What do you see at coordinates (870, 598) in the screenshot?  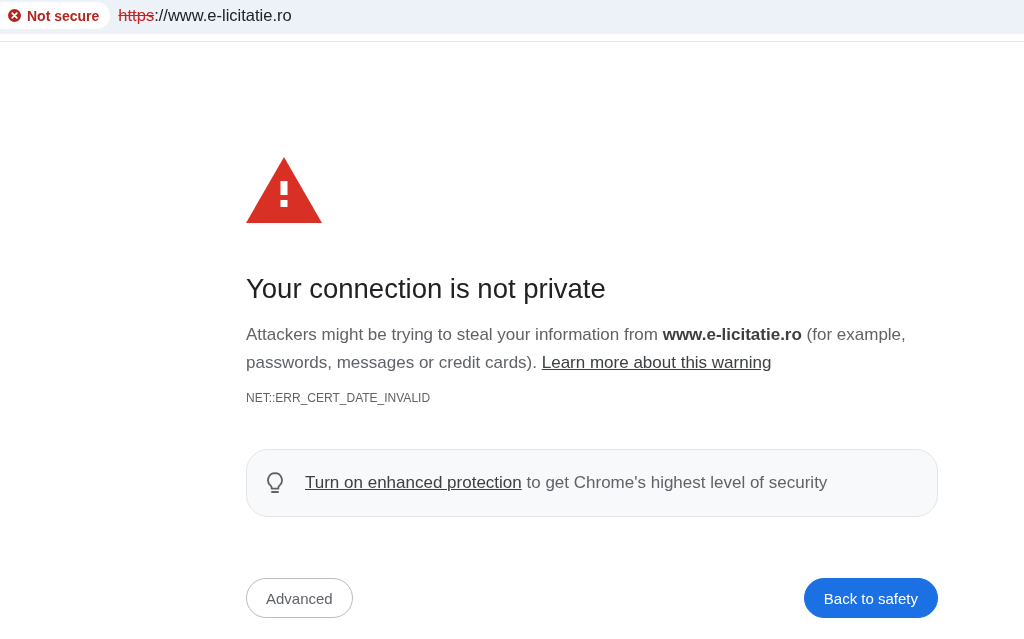 I see `back-button: Back to safety` at bounding box center [870, 598].